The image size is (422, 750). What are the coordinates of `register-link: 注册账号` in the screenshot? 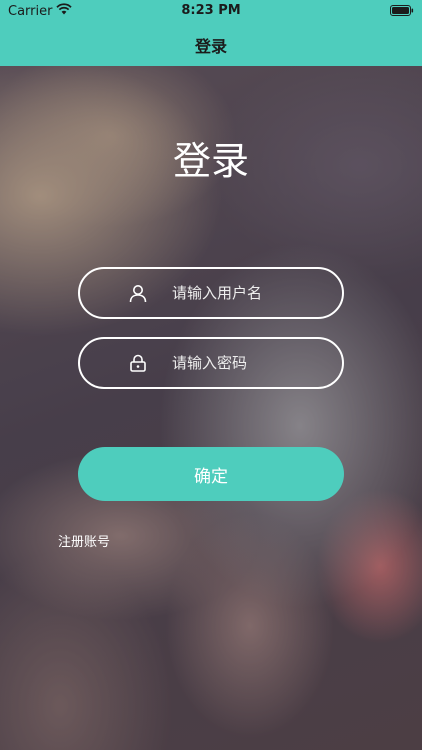 It's located at (84, 540).